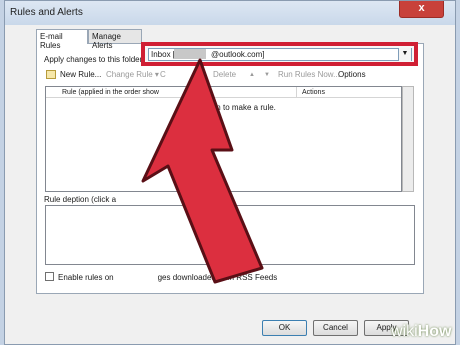 The height and width of the screenshot is (345, 460). Describe the element at coordinates (404, 54) in the screenshot. I see `dropdown-arrow-icon: ▼` at that location.